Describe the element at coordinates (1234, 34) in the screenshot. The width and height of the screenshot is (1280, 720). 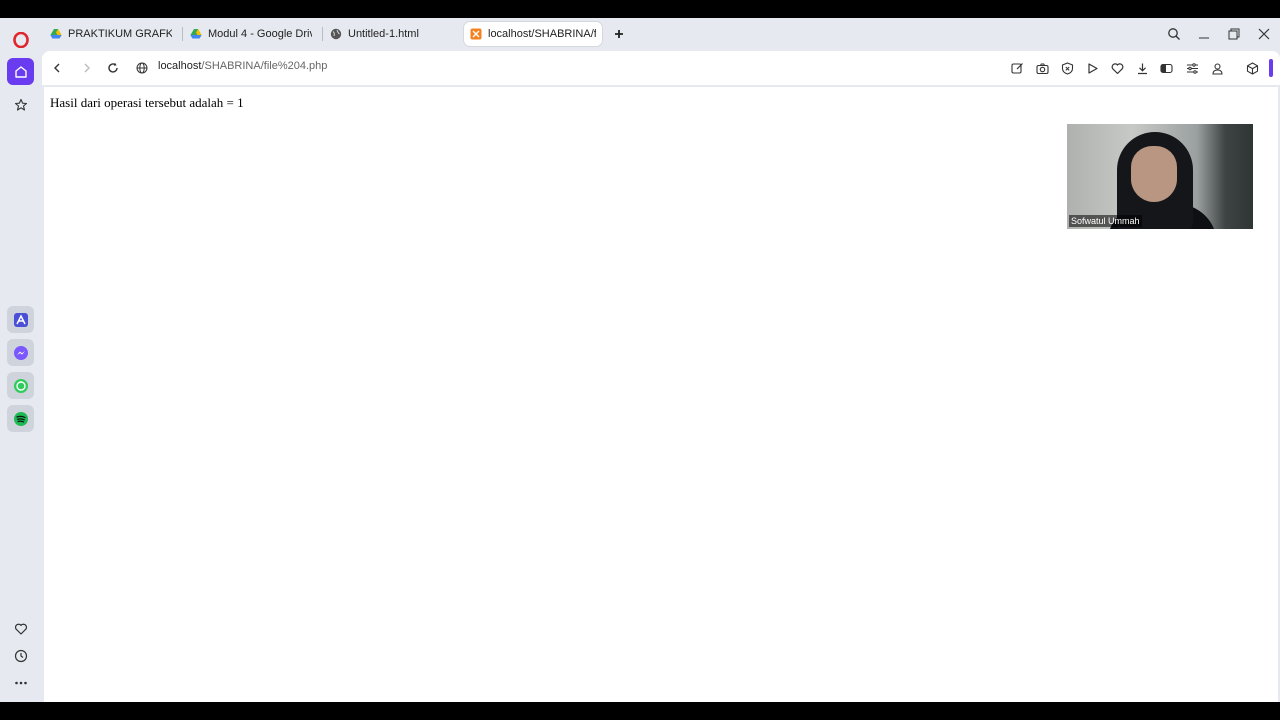
I see `restore-icon` at that location.